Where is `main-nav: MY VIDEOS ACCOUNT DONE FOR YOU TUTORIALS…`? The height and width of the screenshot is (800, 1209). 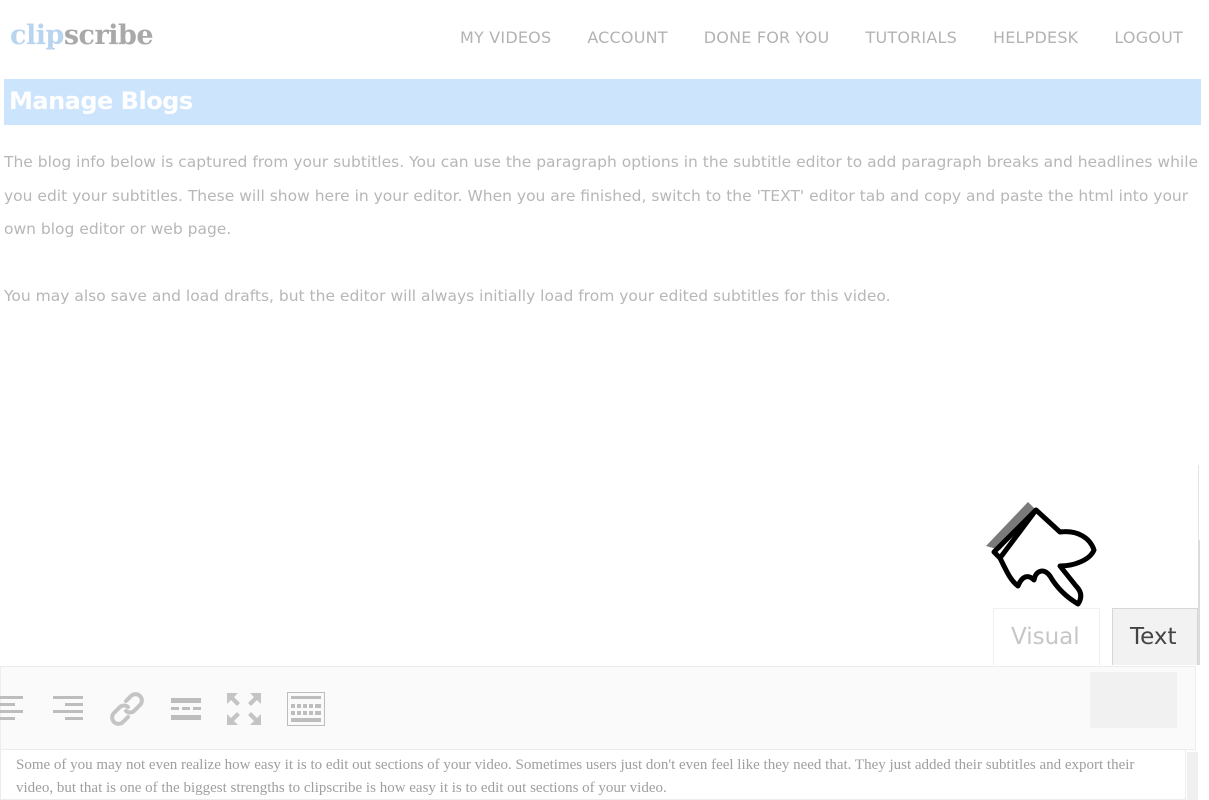
main-nav: MY VIDEOS ACCOUNT DONE FOR YOU TUTORIALS… is located at coordinates (821, 37).